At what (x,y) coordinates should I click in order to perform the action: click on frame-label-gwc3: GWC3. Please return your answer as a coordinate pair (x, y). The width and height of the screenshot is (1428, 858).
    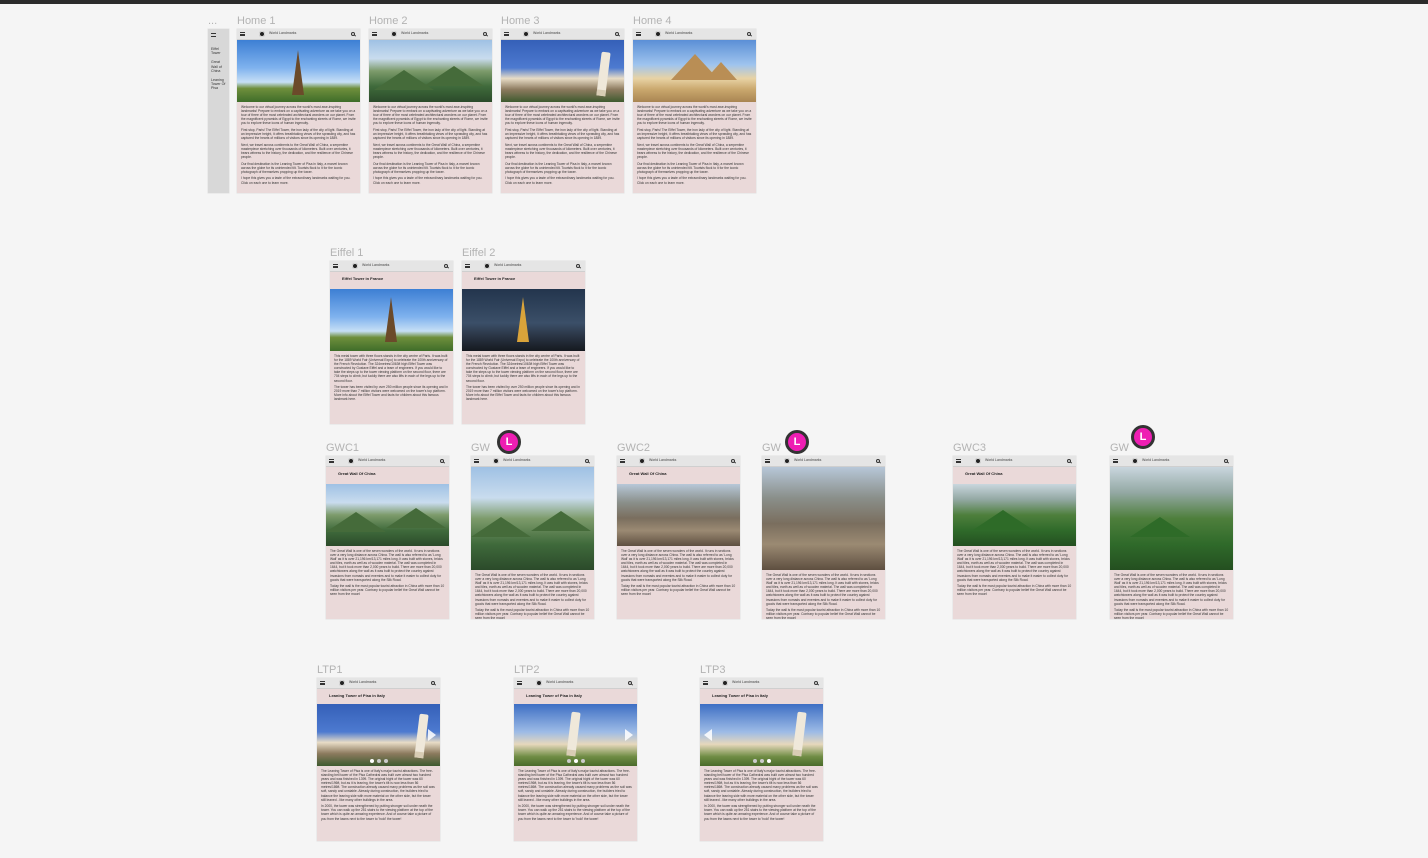
    Looking at the image, I should click on (969, 448).